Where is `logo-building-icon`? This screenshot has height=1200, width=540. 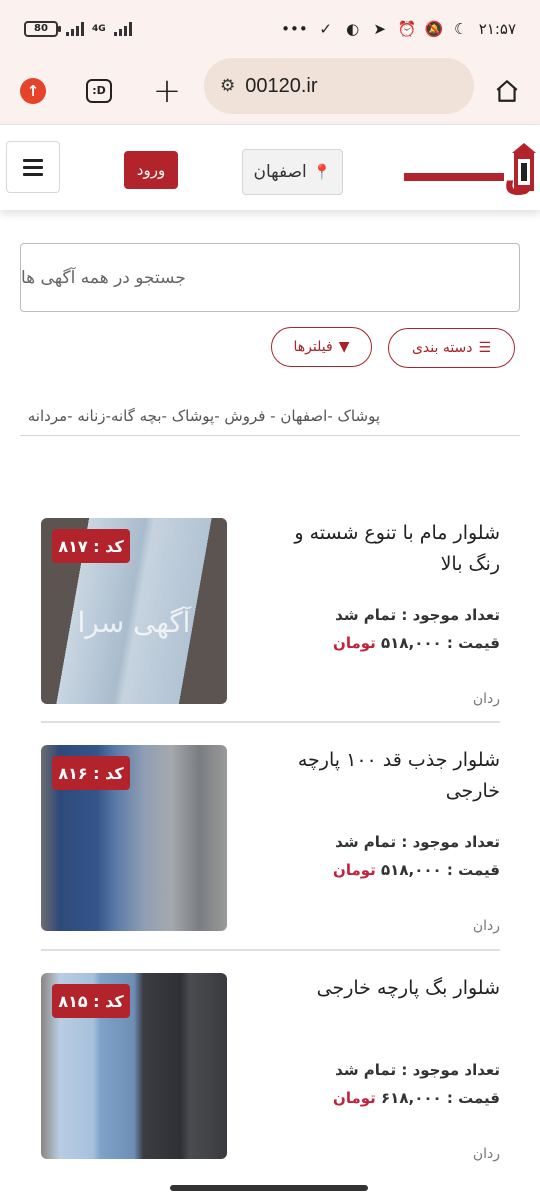 logo-building-icon is located at coordinates (524, 167).